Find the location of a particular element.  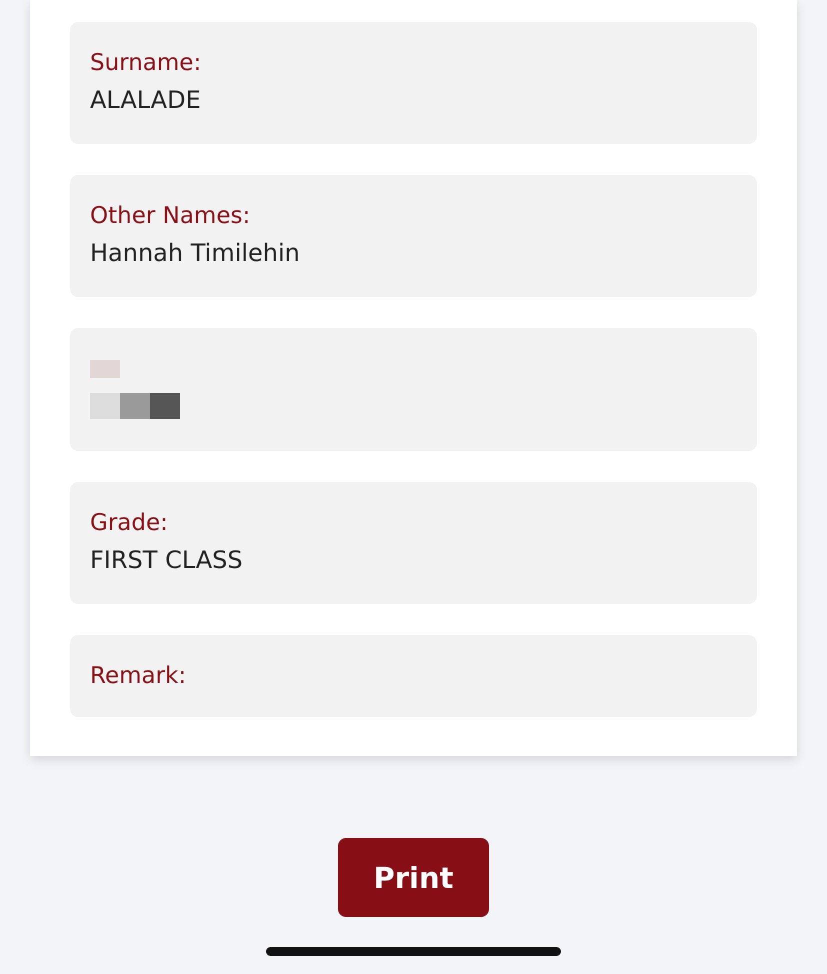

field-value: FIRST CLASS is located at coordinates (167, 560).